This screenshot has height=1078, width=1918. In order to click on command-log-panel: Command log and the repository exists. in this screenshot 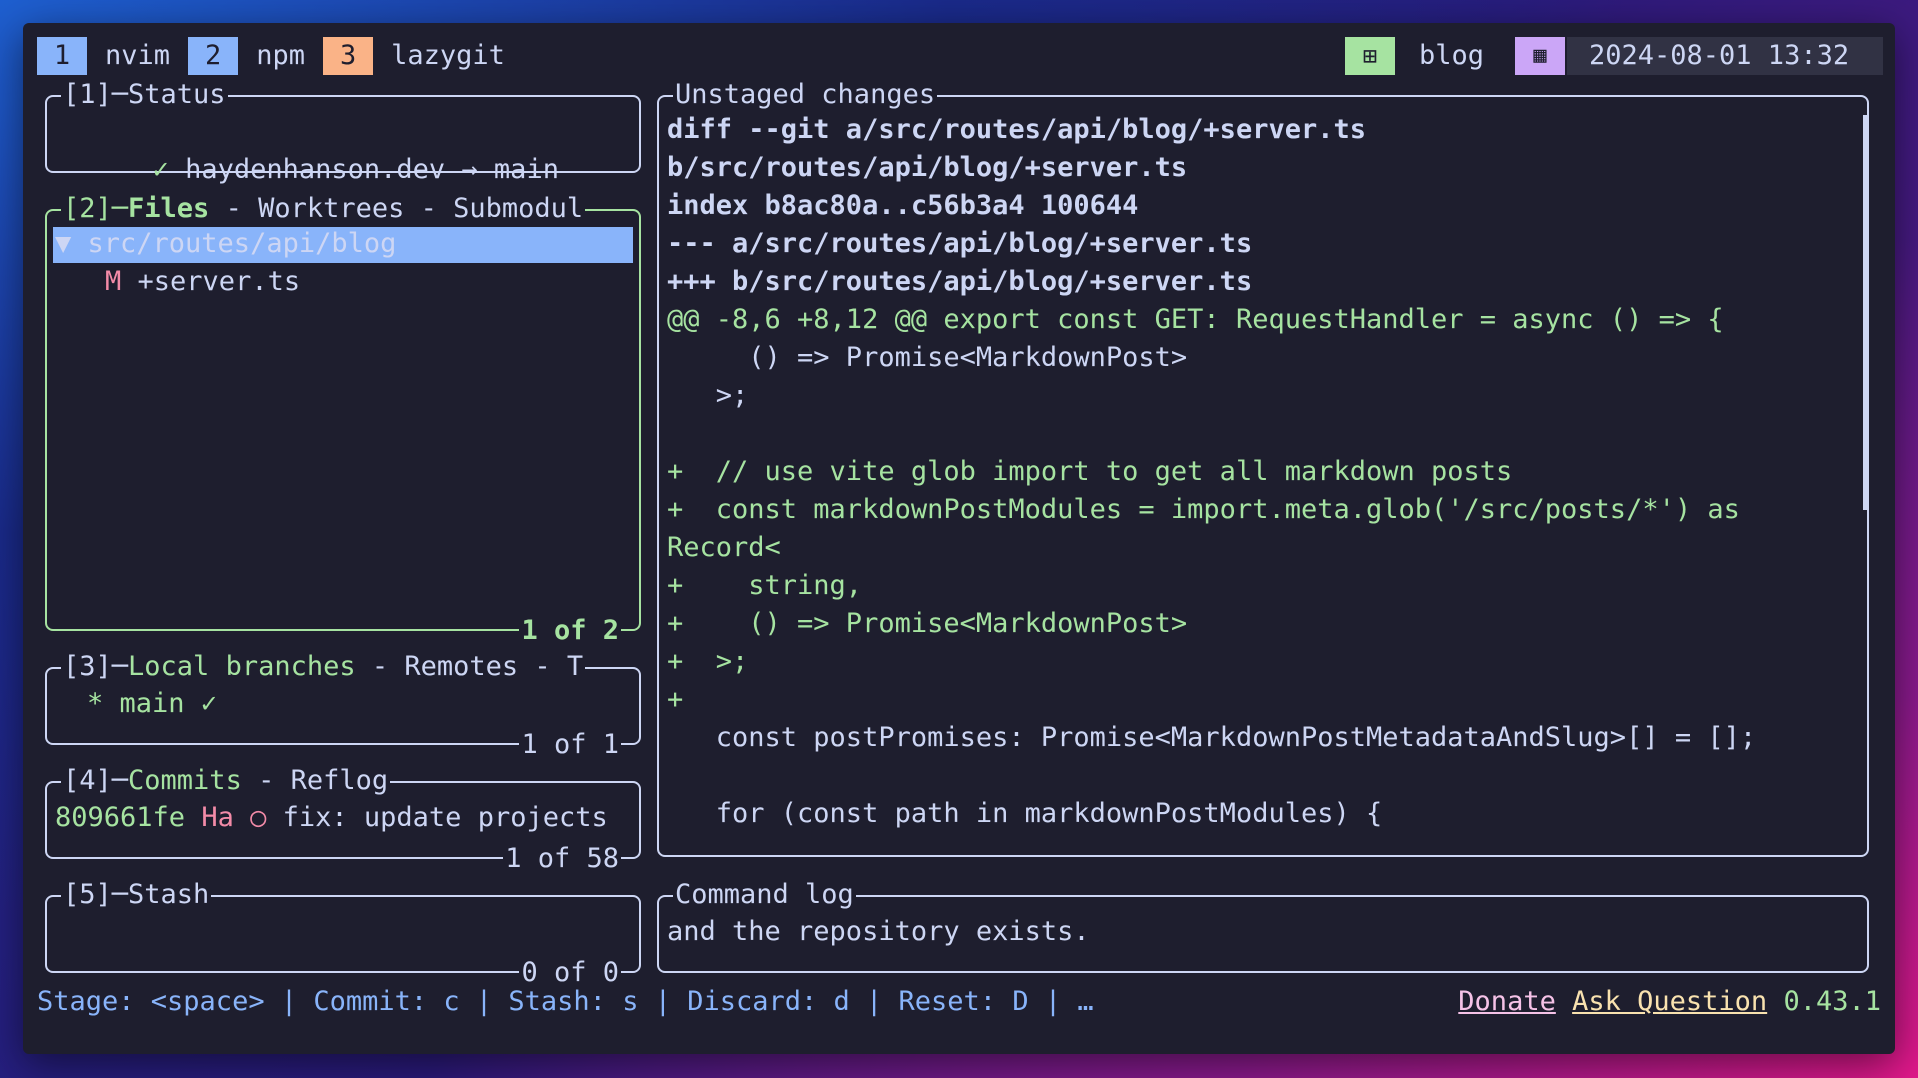, I will do `click(1263, 924)`.